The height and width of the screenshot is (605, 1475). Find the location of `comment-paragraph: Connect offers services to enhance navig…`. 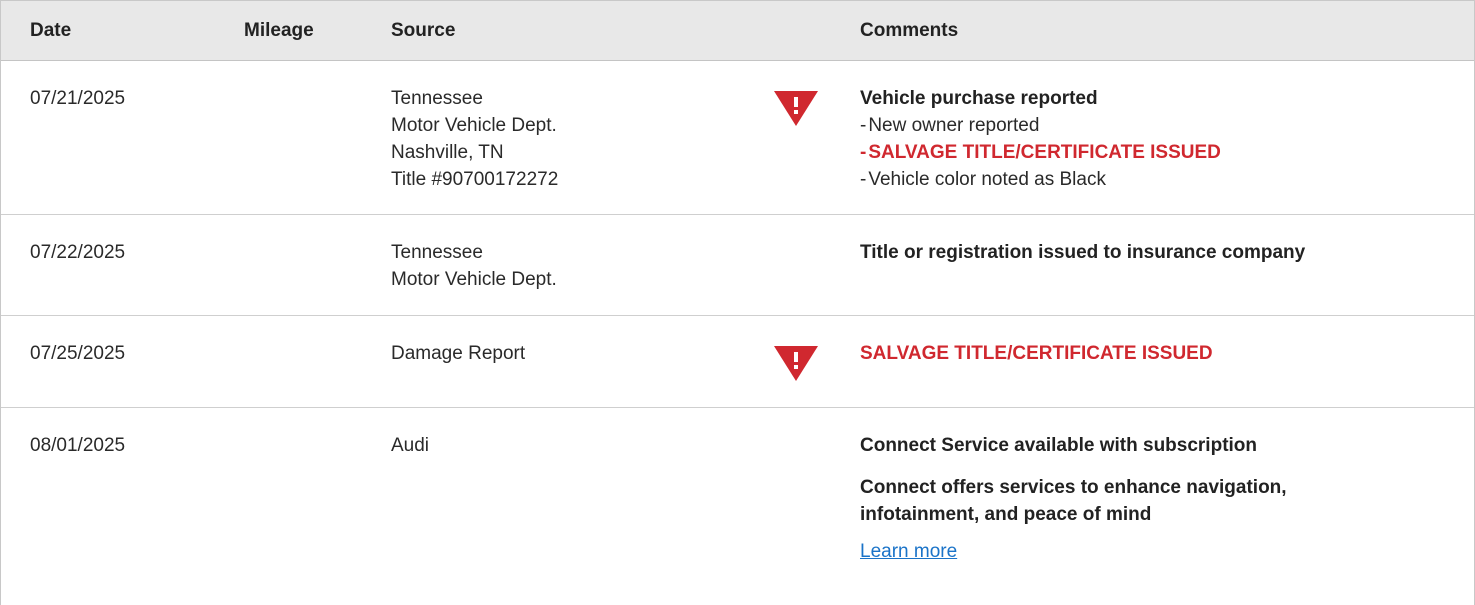

comment-paragraph: Connect offers services to enhance navig… is located at coordinates (1160, 501).